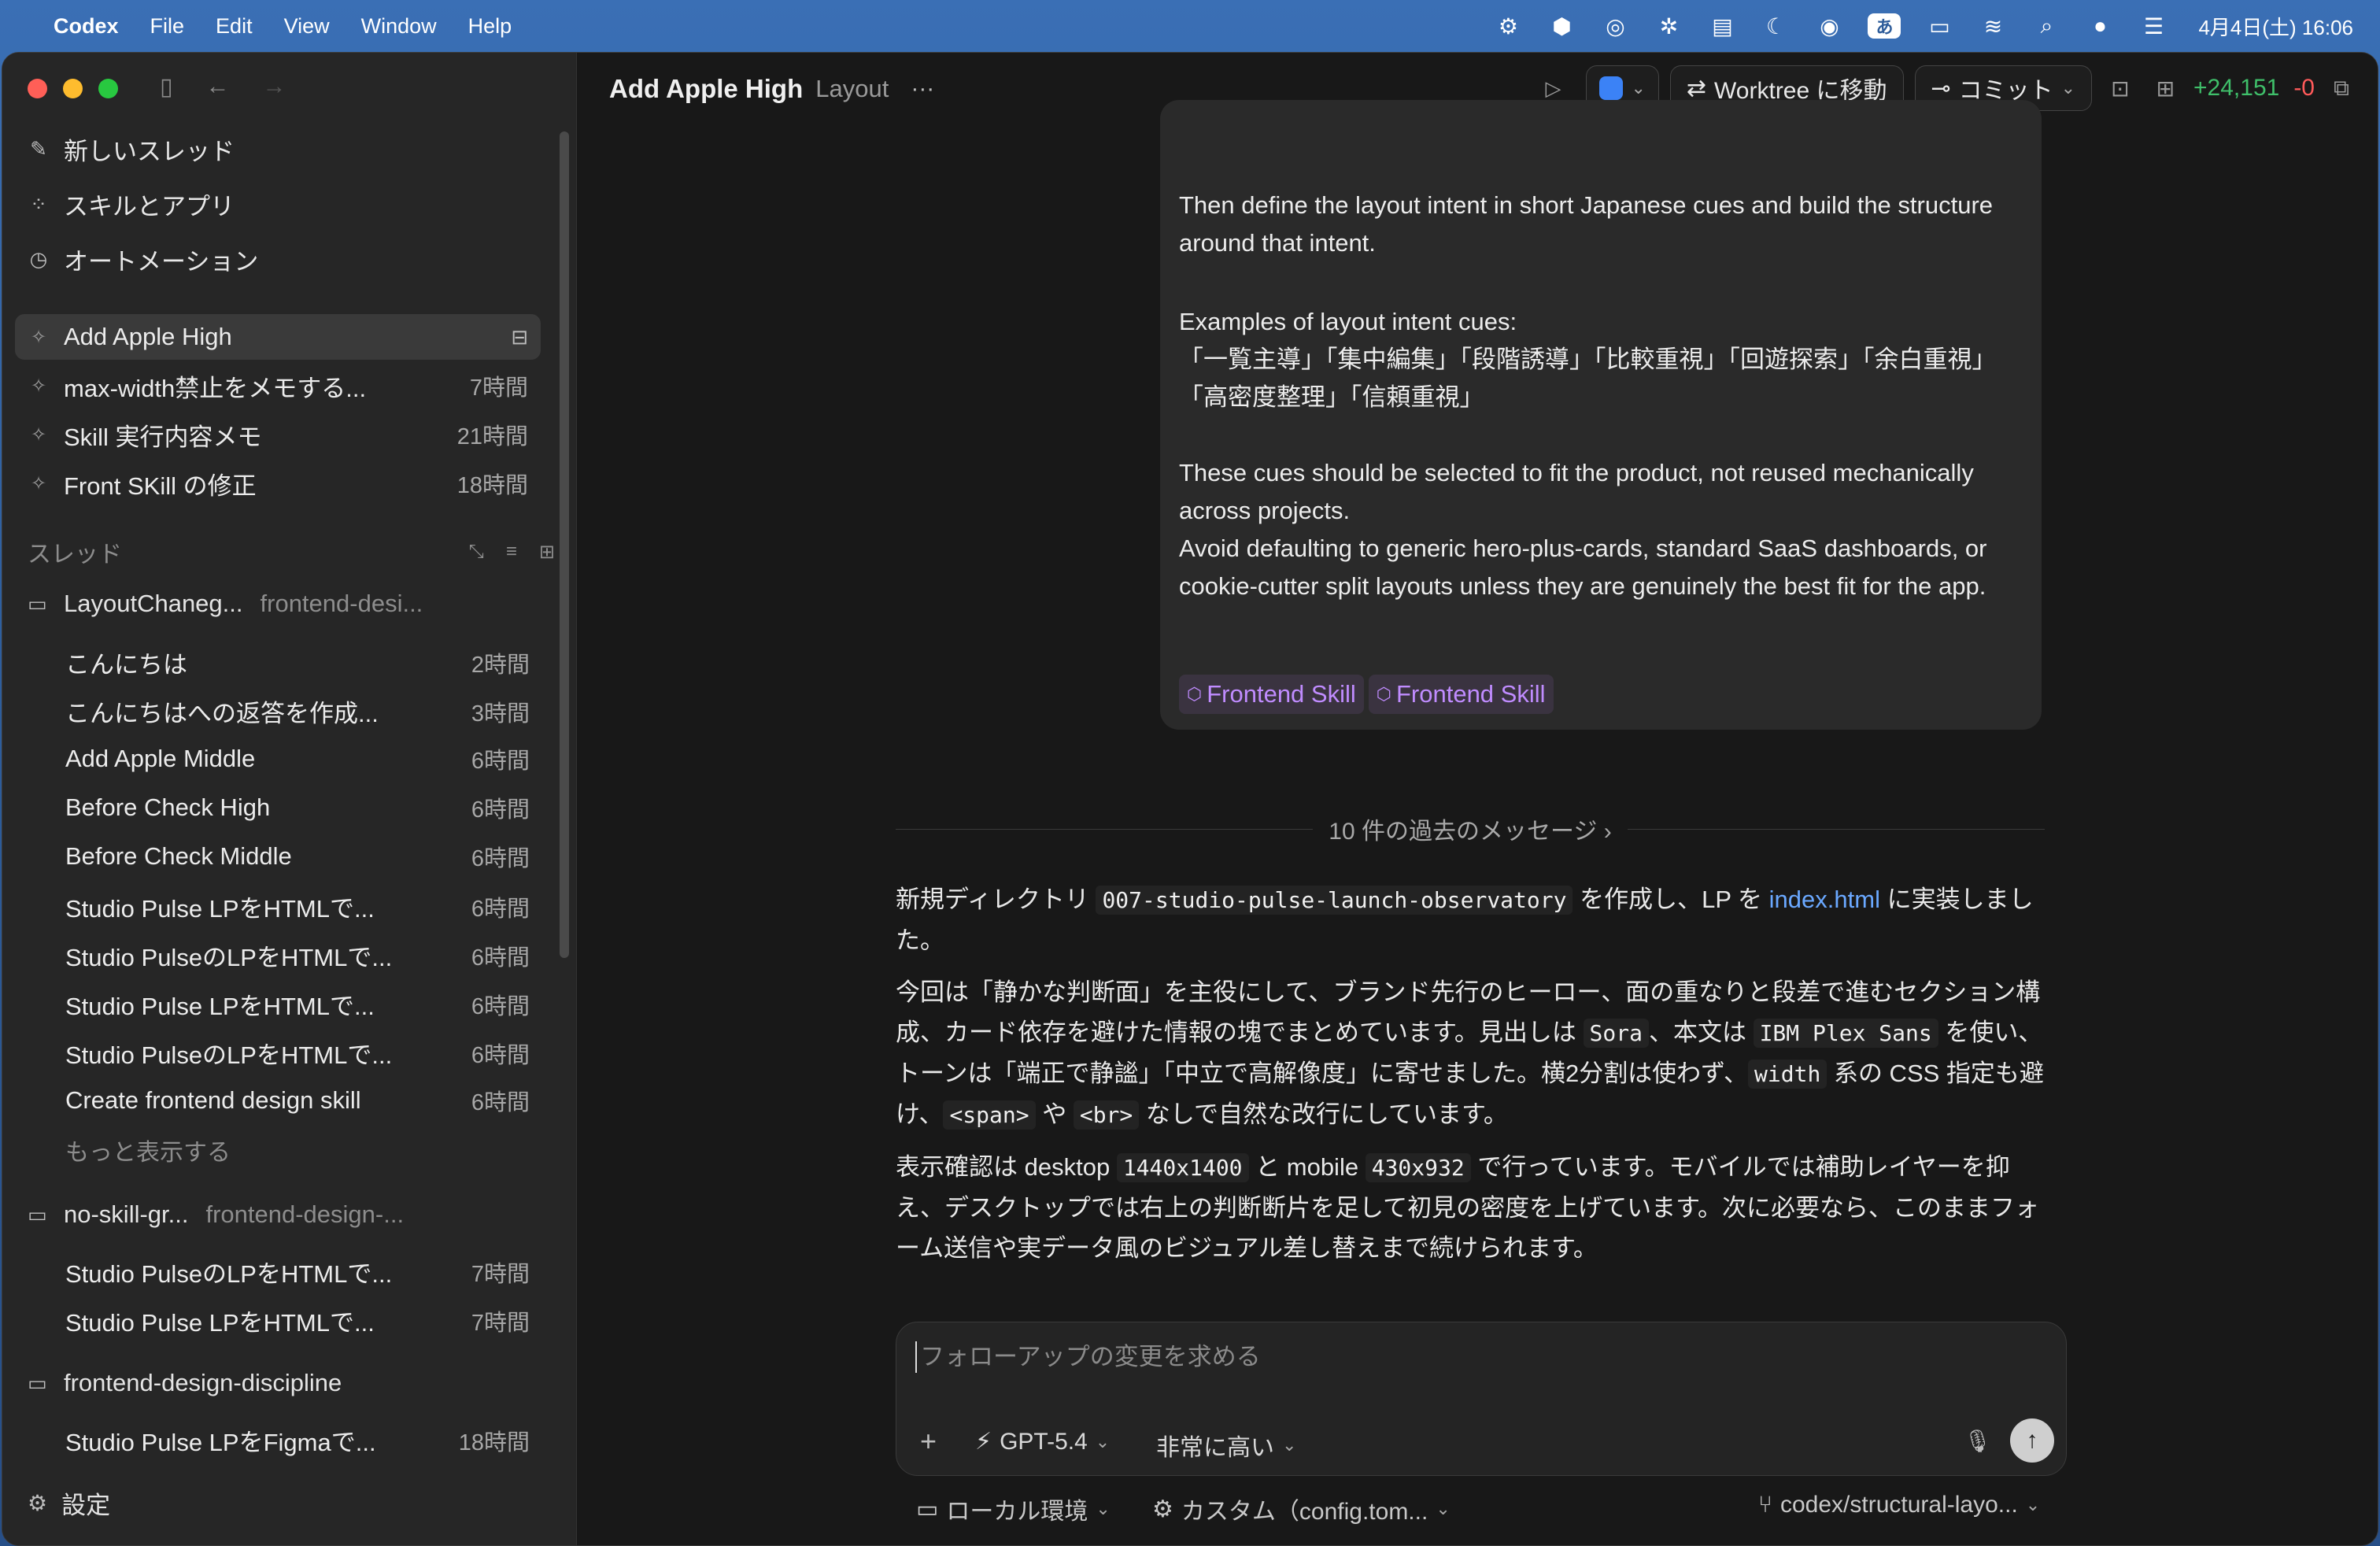 This screenshot has height=1546, width=2380. Describe the element at coordinates (297, 1100) in the screenshot. I see `list-item: Create frontend design skill 6時間` at that location.